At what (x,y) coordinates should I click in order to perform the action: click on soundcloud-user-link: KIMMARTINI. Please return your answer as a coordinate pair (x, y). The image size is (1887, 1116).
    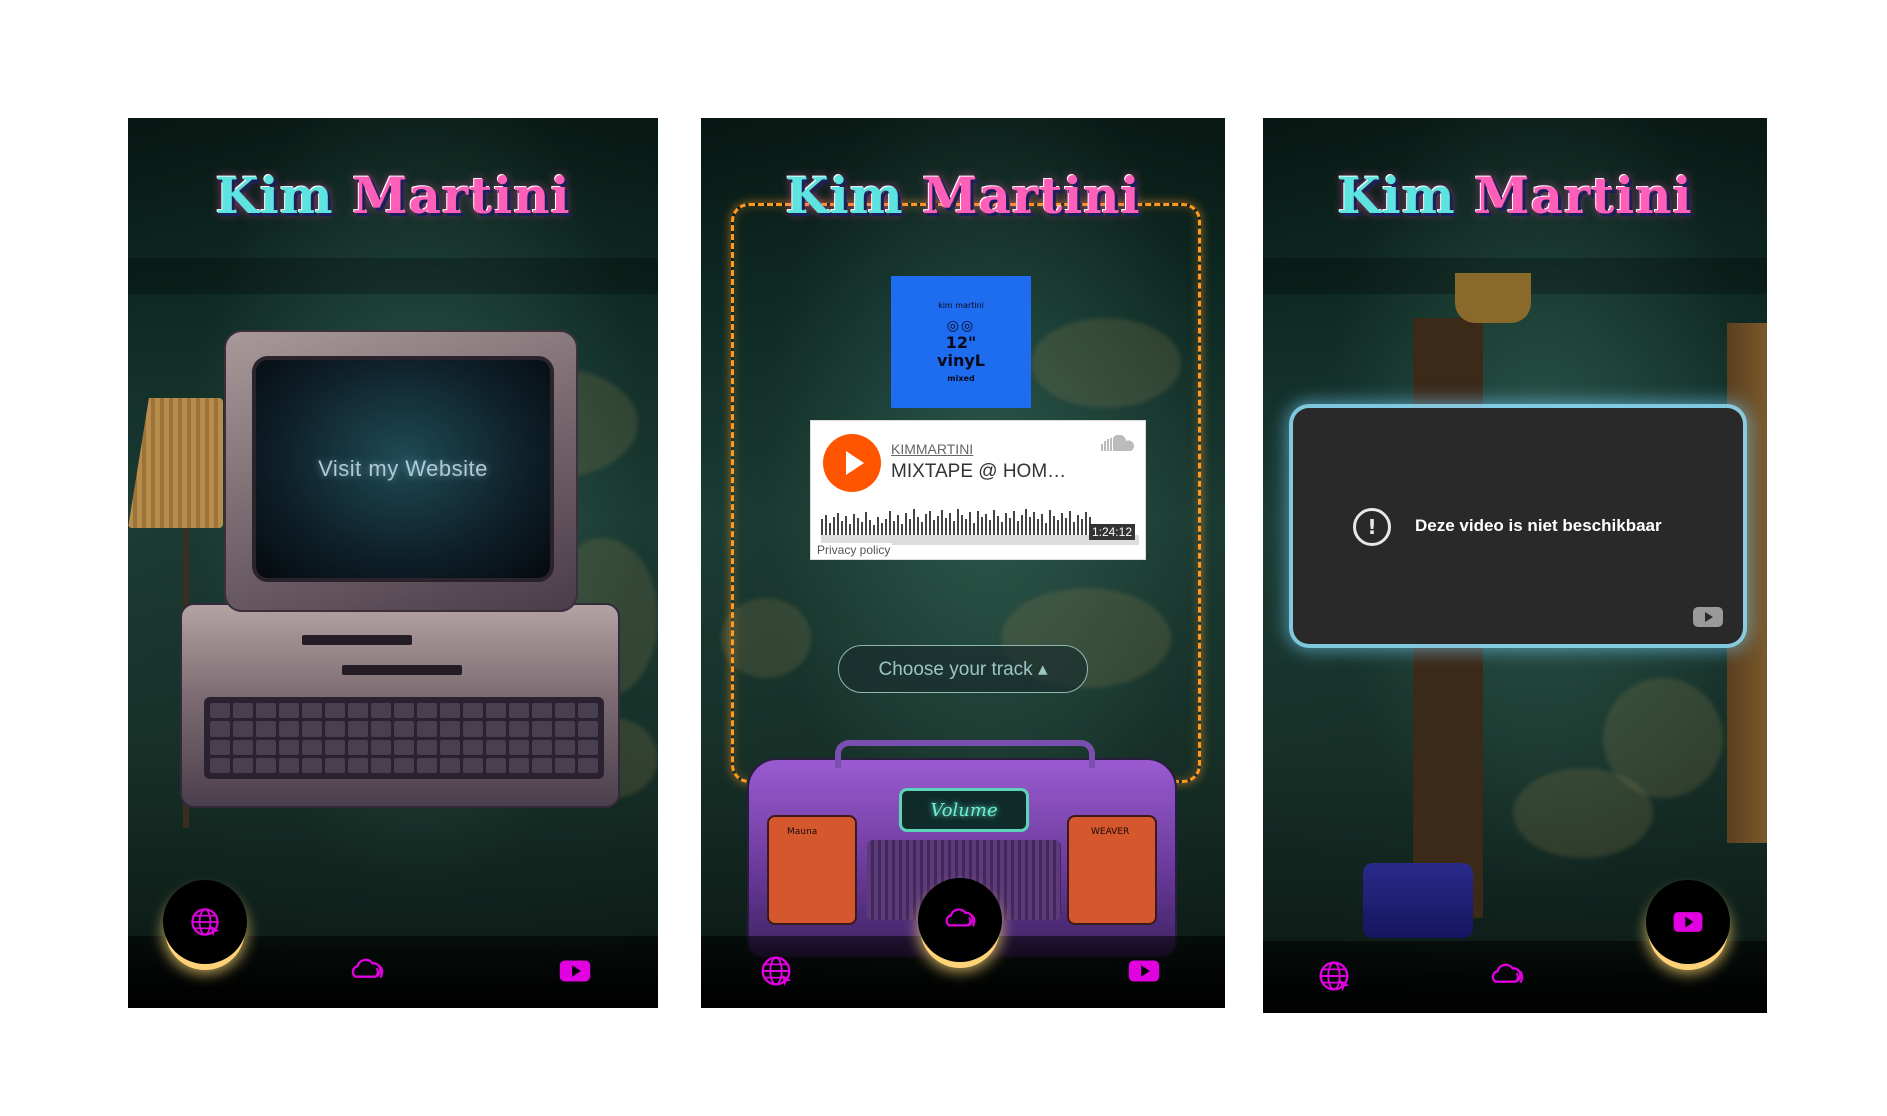
    Looking at the image, I should click on (932, 449).